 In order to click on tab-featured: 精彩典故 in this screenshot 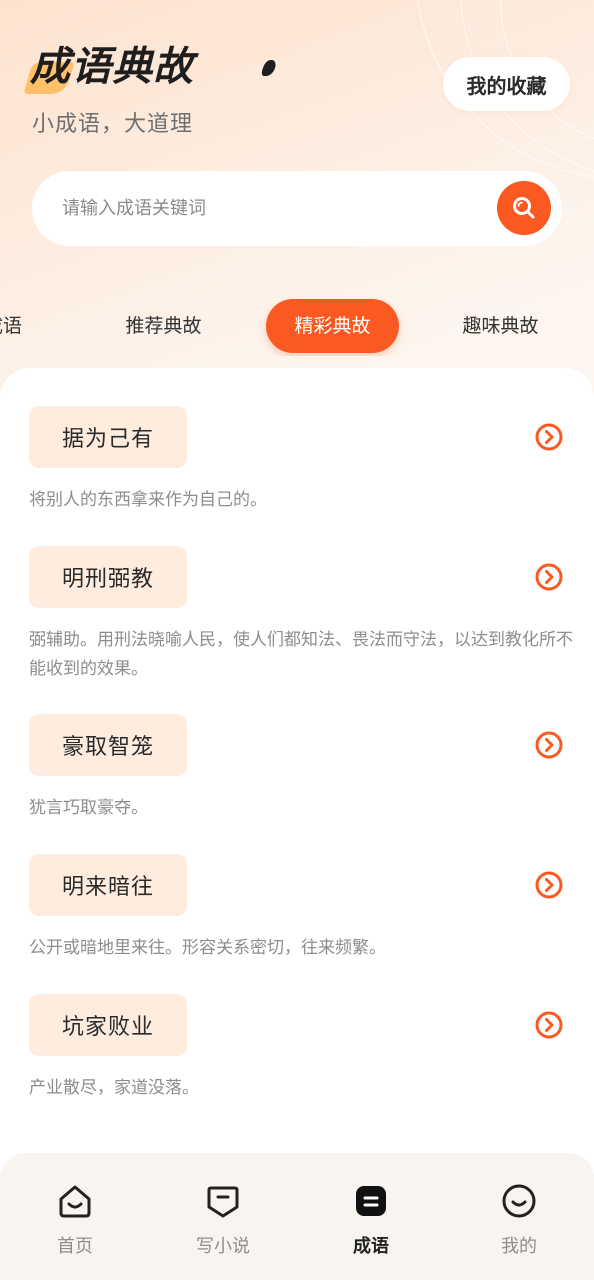, I will do `click(332, 326)`.